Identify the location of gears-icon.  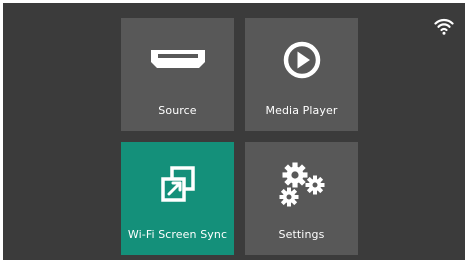
(301, 184).